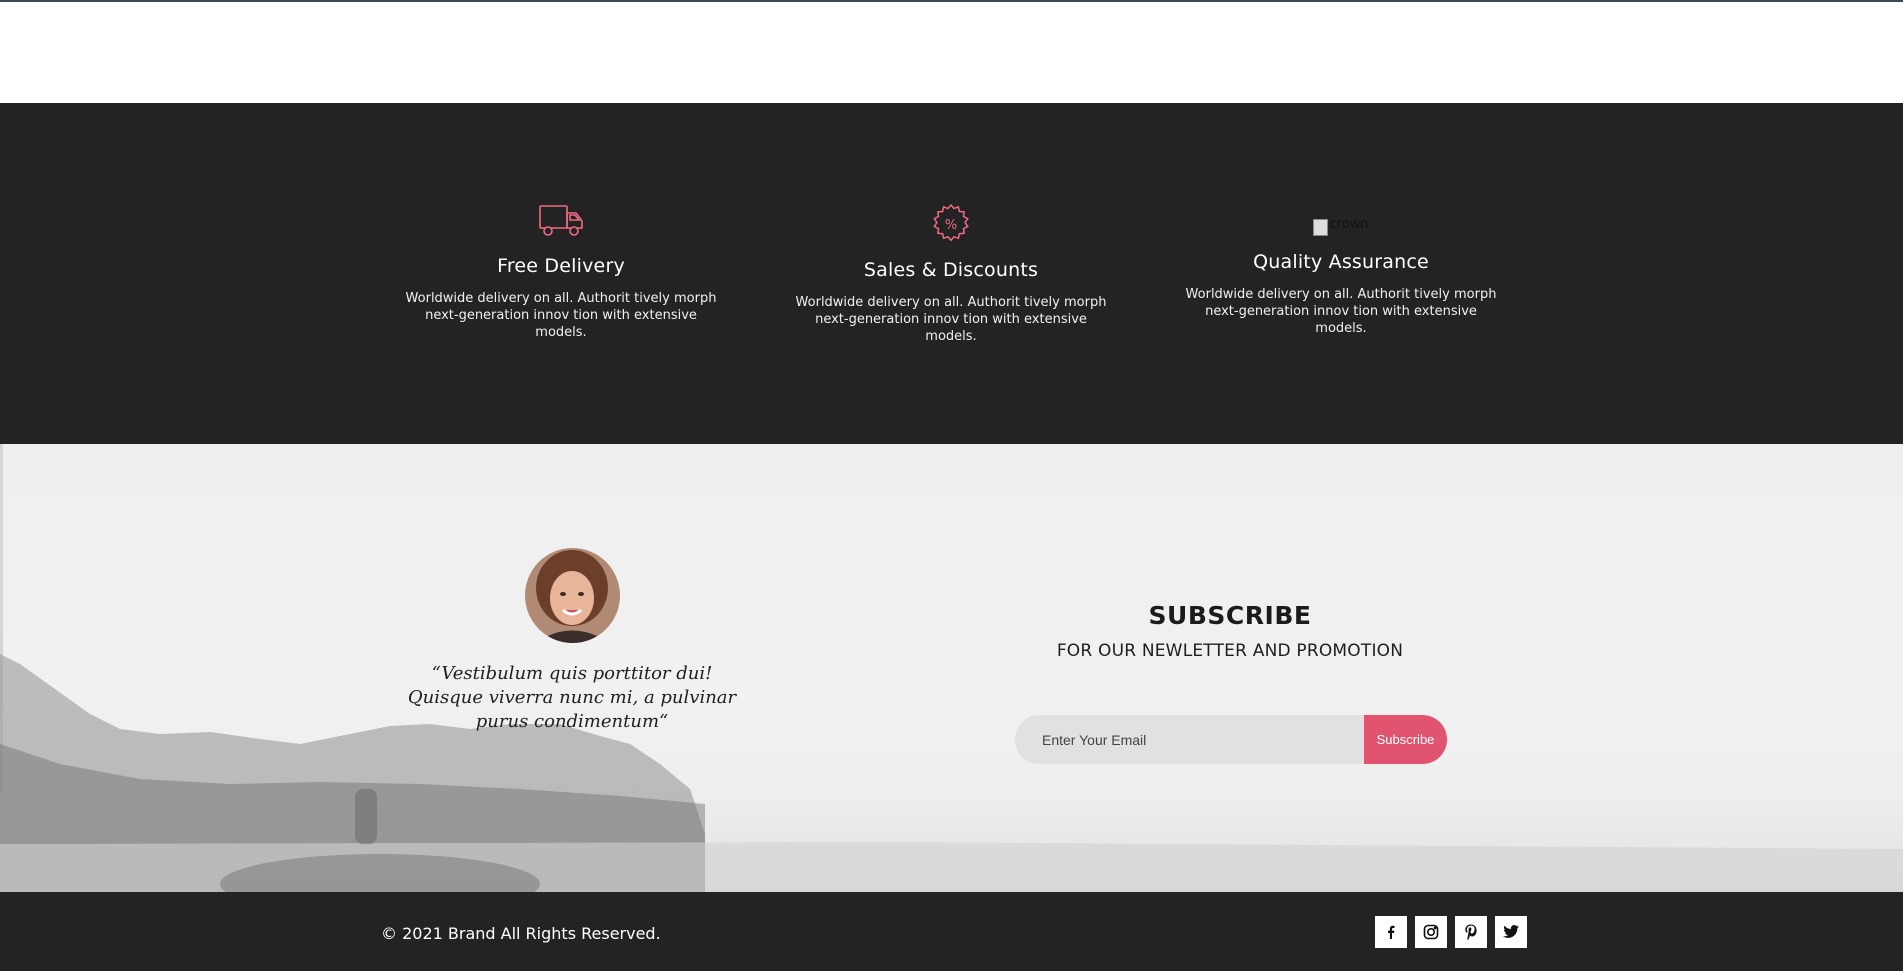 The width and height of the screenshot is (1903, 971). Describe the element at coordinates (521, 933) in the screenshot. I see `copyright-text: © 2021 Brand All Rights Reserved.` at that location.